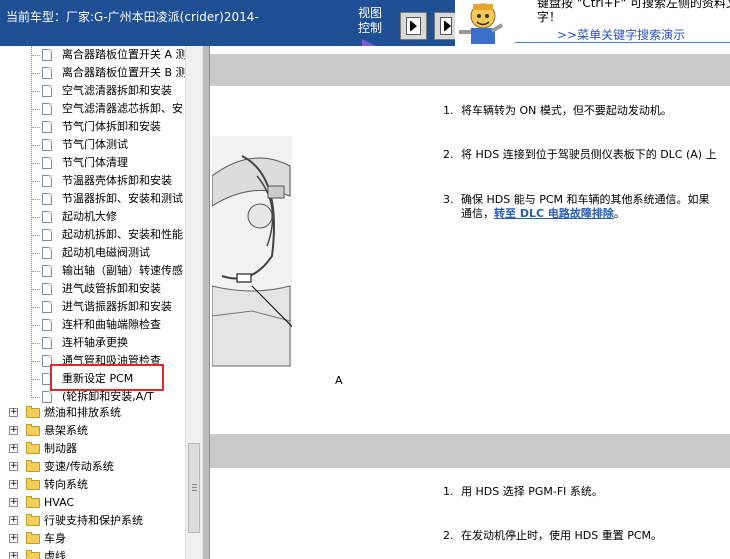 Image resolution: width=730 pixels, height=559 pixels. Describe the element at coordinates (477, 213) in the screenshot. I see `step-3-prefix: 通信，` at that location.